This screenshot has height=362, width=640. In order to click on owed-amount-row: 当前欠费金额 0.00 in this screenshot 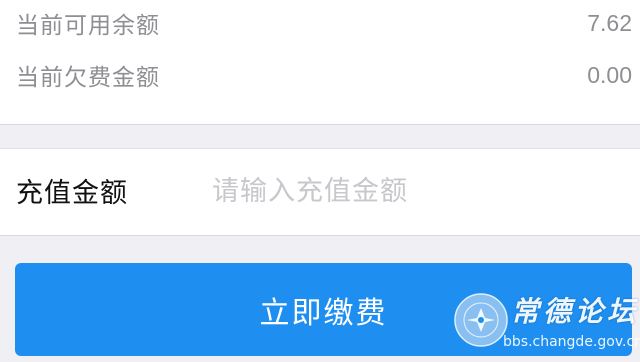, I will do `click(324, 75)`.